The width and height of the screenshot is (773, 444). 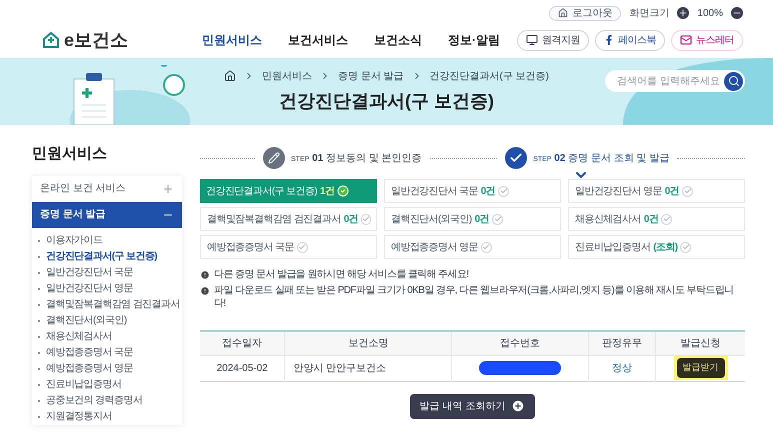 What do you see at coordinates (622, 343) in the screenshot?
I see `table-header: 판정유무` at bounding box center [622, 343].